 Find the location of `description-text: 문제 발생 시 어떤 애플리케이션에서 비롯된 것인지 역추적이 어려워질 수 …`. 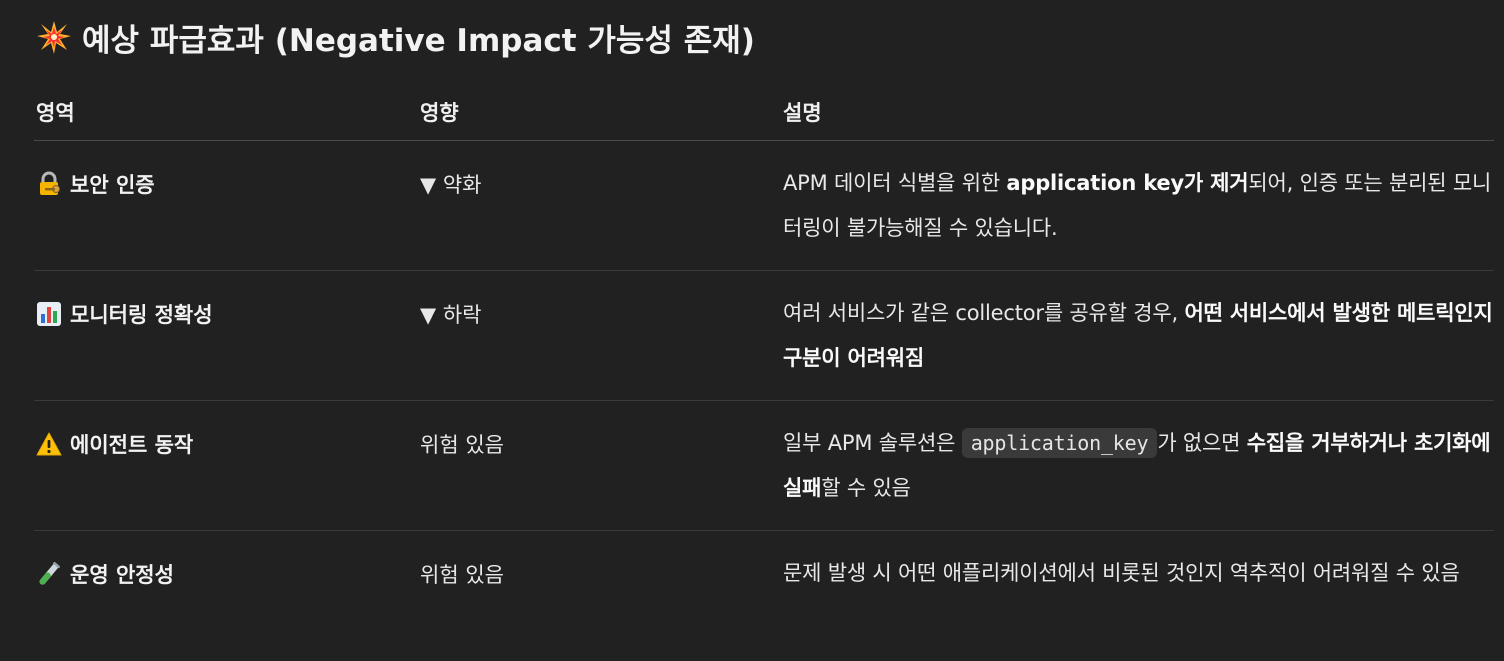

description-text: 문제 발생 시 어떤 애플리케이션에서 비롯된 것인지 역추적이 어려워질 수 … is located at coordinates (1121, 573).